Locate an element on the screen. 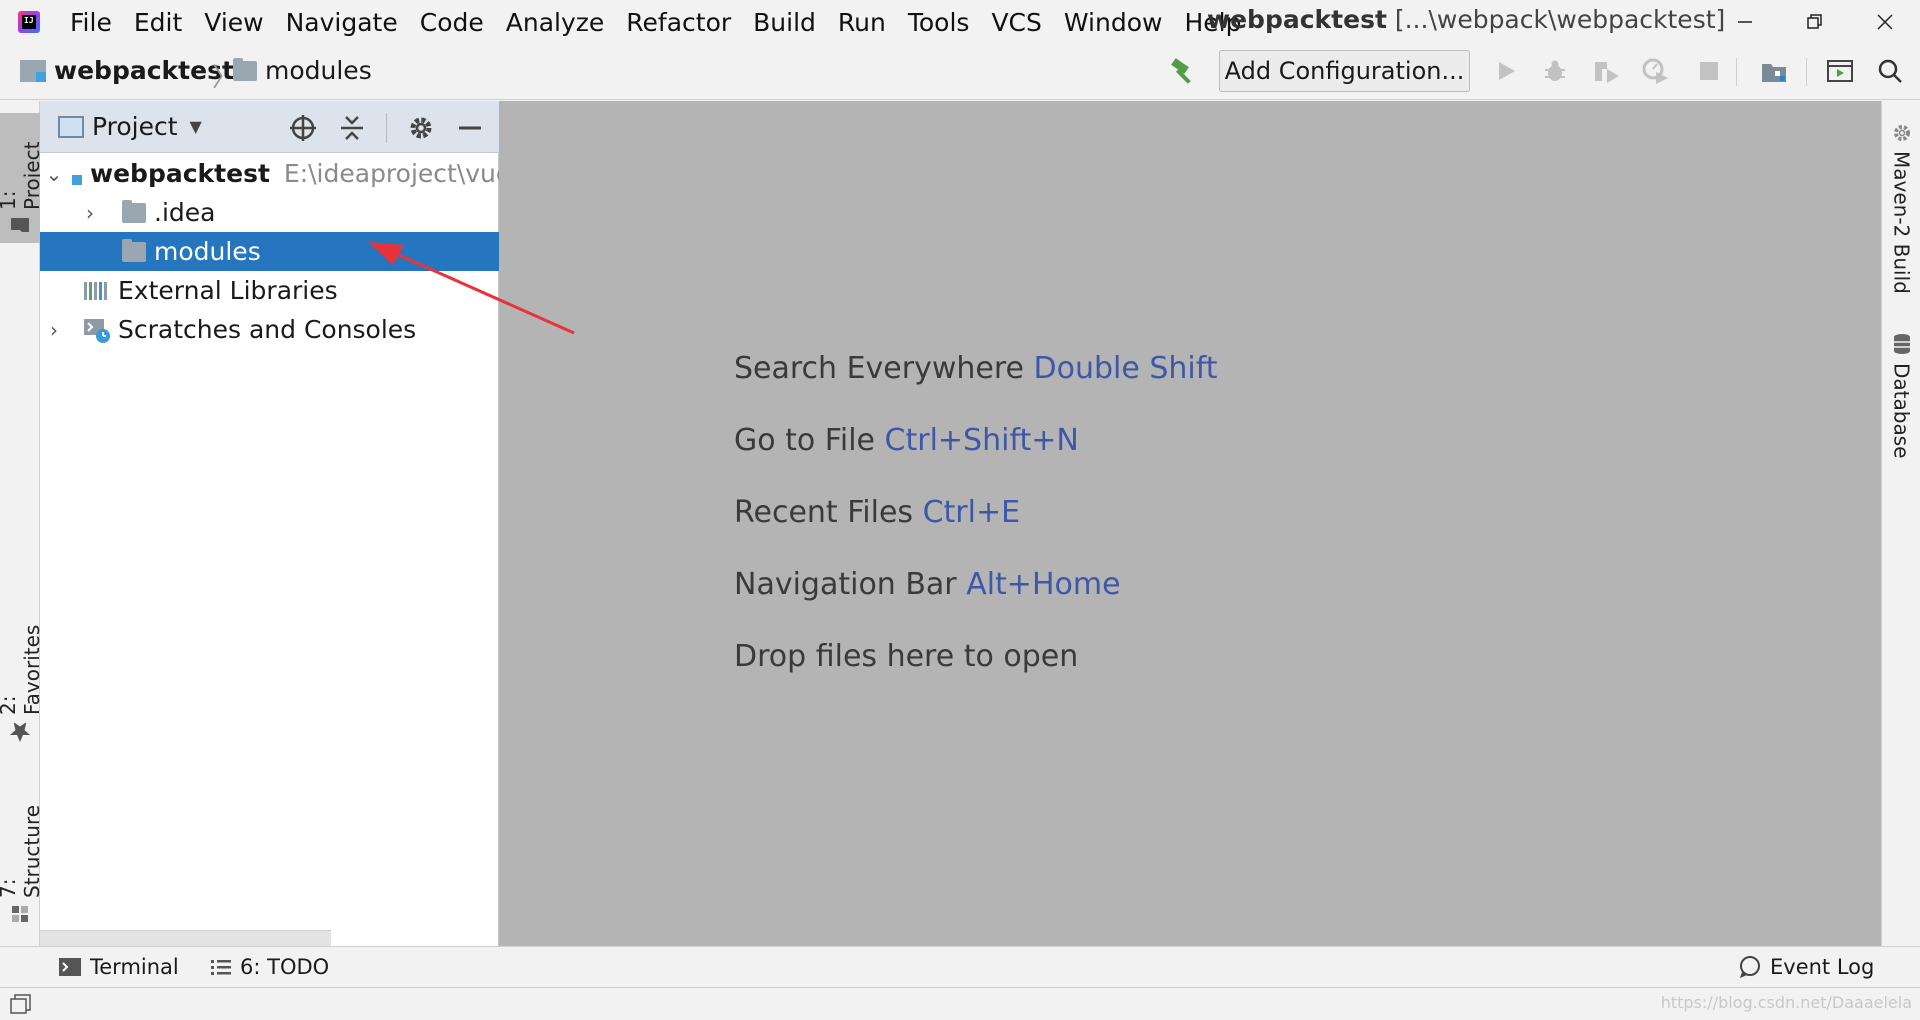 The height and width of the screenshot is (1020, 1920). window-controls is located at coordinates (1815, 22).